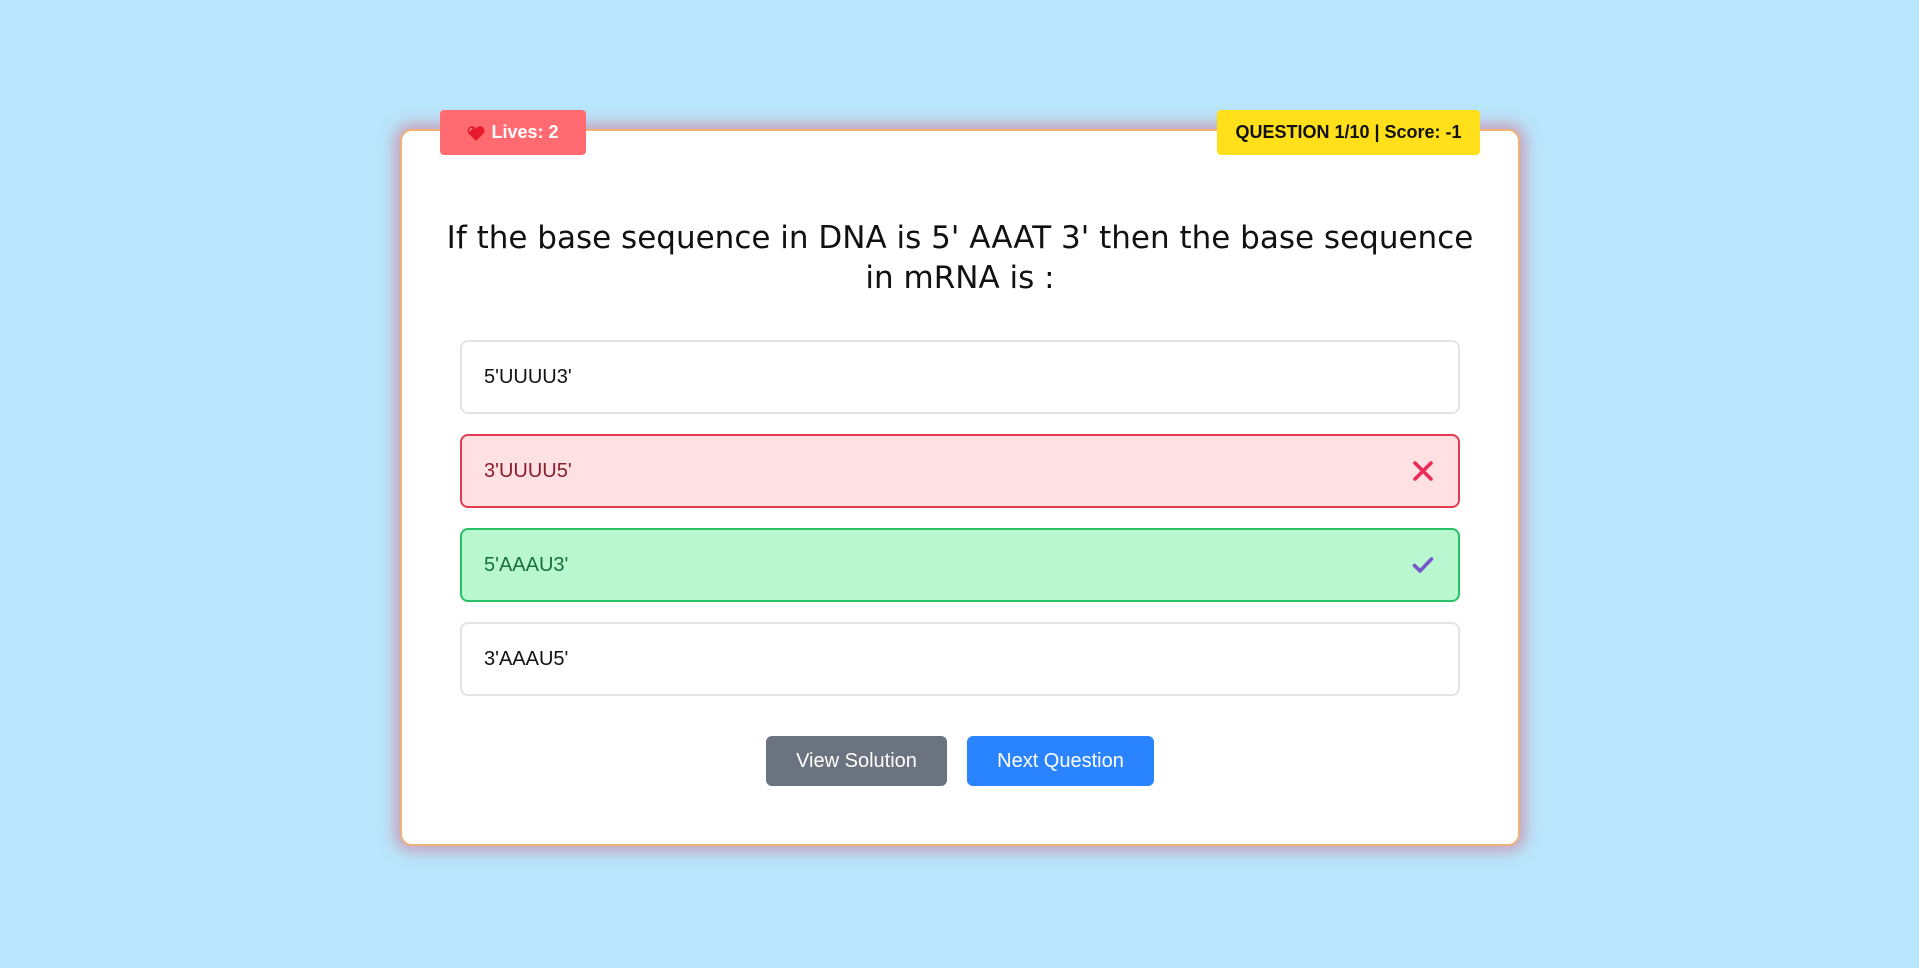  I want to click on score-badge: QUESTION 1/10 | Score: -1, so click(1348, 132).